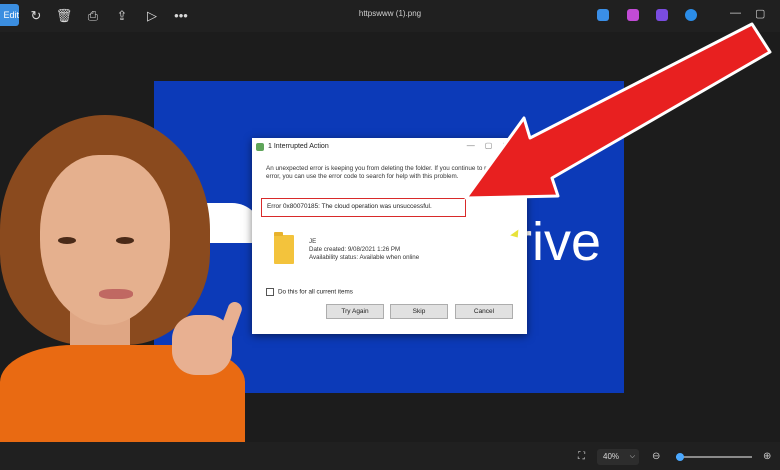 Image resolution: width=780 pixels, height=470 pixels. I want to click on zoom-in-icon: ⊕, so click(767, 456).